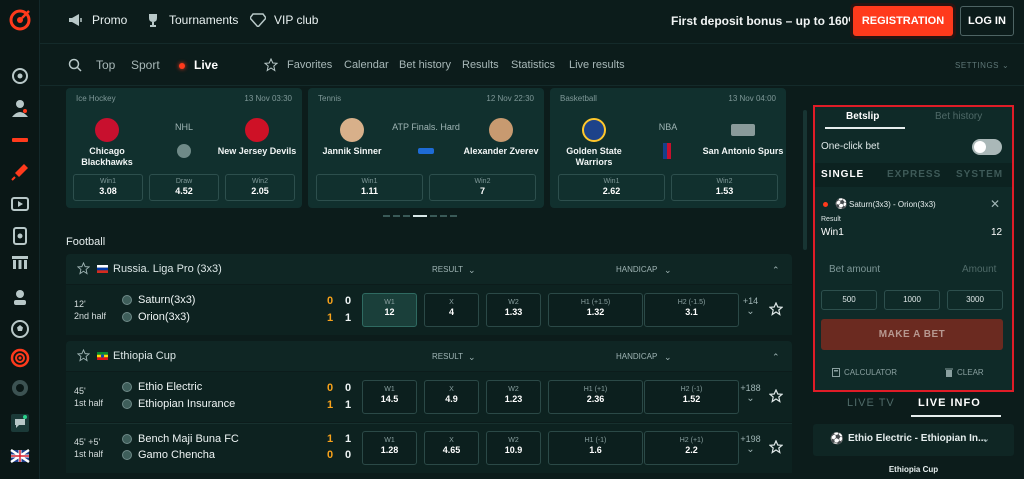  What do you see at coordinates (691, 448) in the screenshot?
I see `odds-button: H2 (+1) 2.2` at bounding box center [691, 448].